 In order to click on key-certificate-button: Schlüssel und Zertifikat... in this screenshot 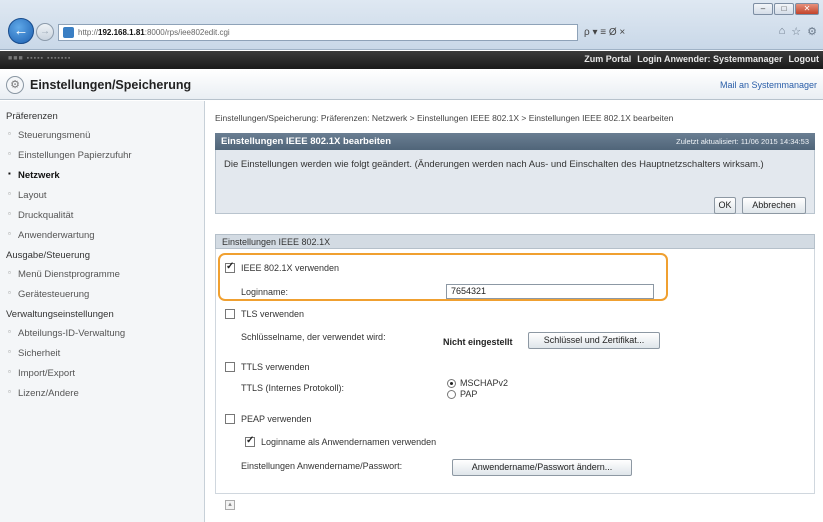, I will do `click(594, 340)`.